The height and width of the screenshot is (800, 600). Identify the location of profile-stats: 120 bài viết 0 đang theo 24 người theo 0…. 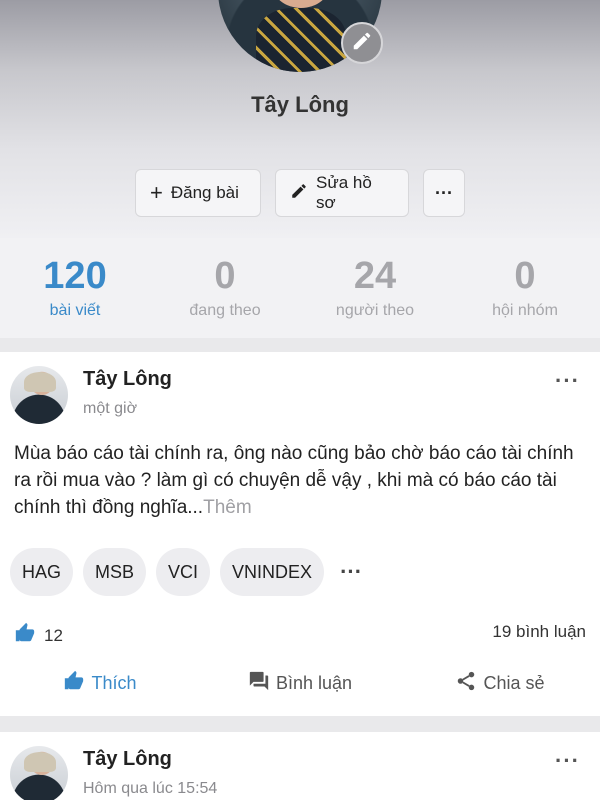
(300, 288).